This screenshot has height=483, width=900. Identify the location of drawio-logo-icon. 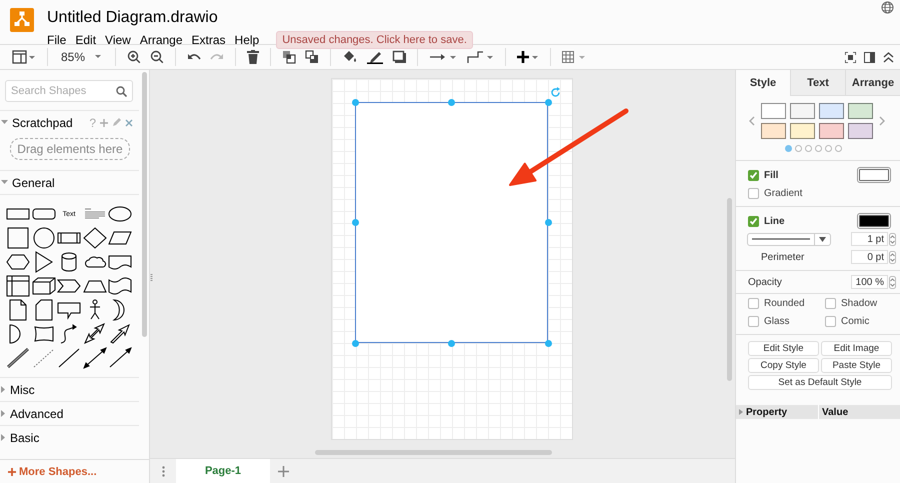
(22, 20).